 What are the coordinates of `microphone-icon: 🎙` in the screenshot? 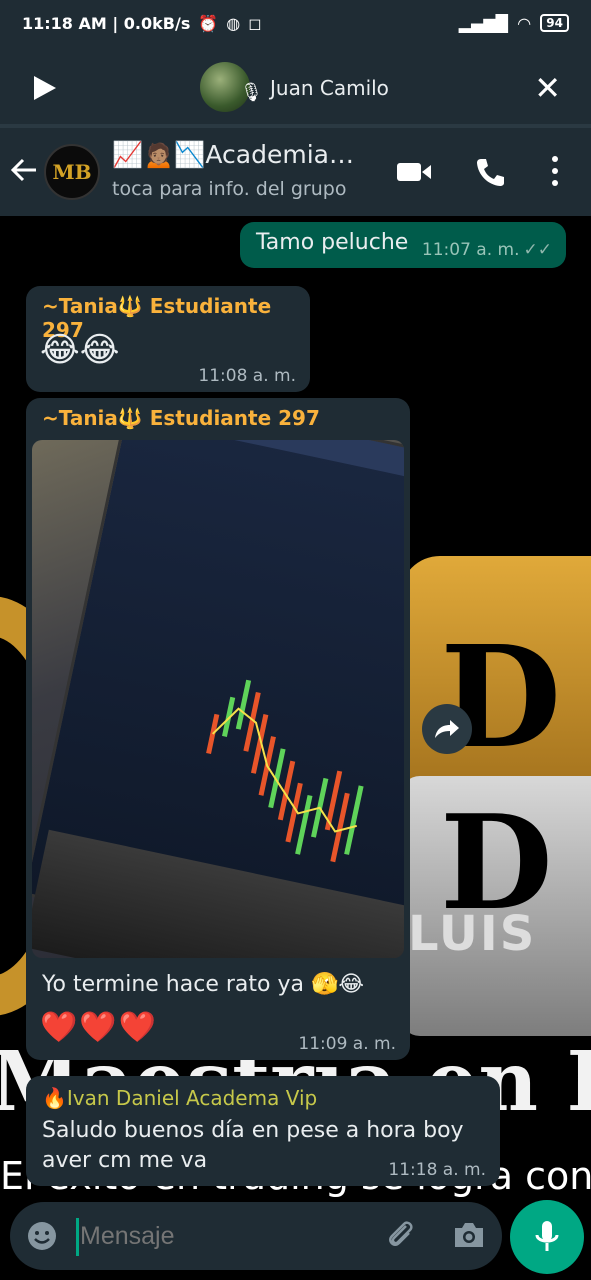 It's located at (251, 92).